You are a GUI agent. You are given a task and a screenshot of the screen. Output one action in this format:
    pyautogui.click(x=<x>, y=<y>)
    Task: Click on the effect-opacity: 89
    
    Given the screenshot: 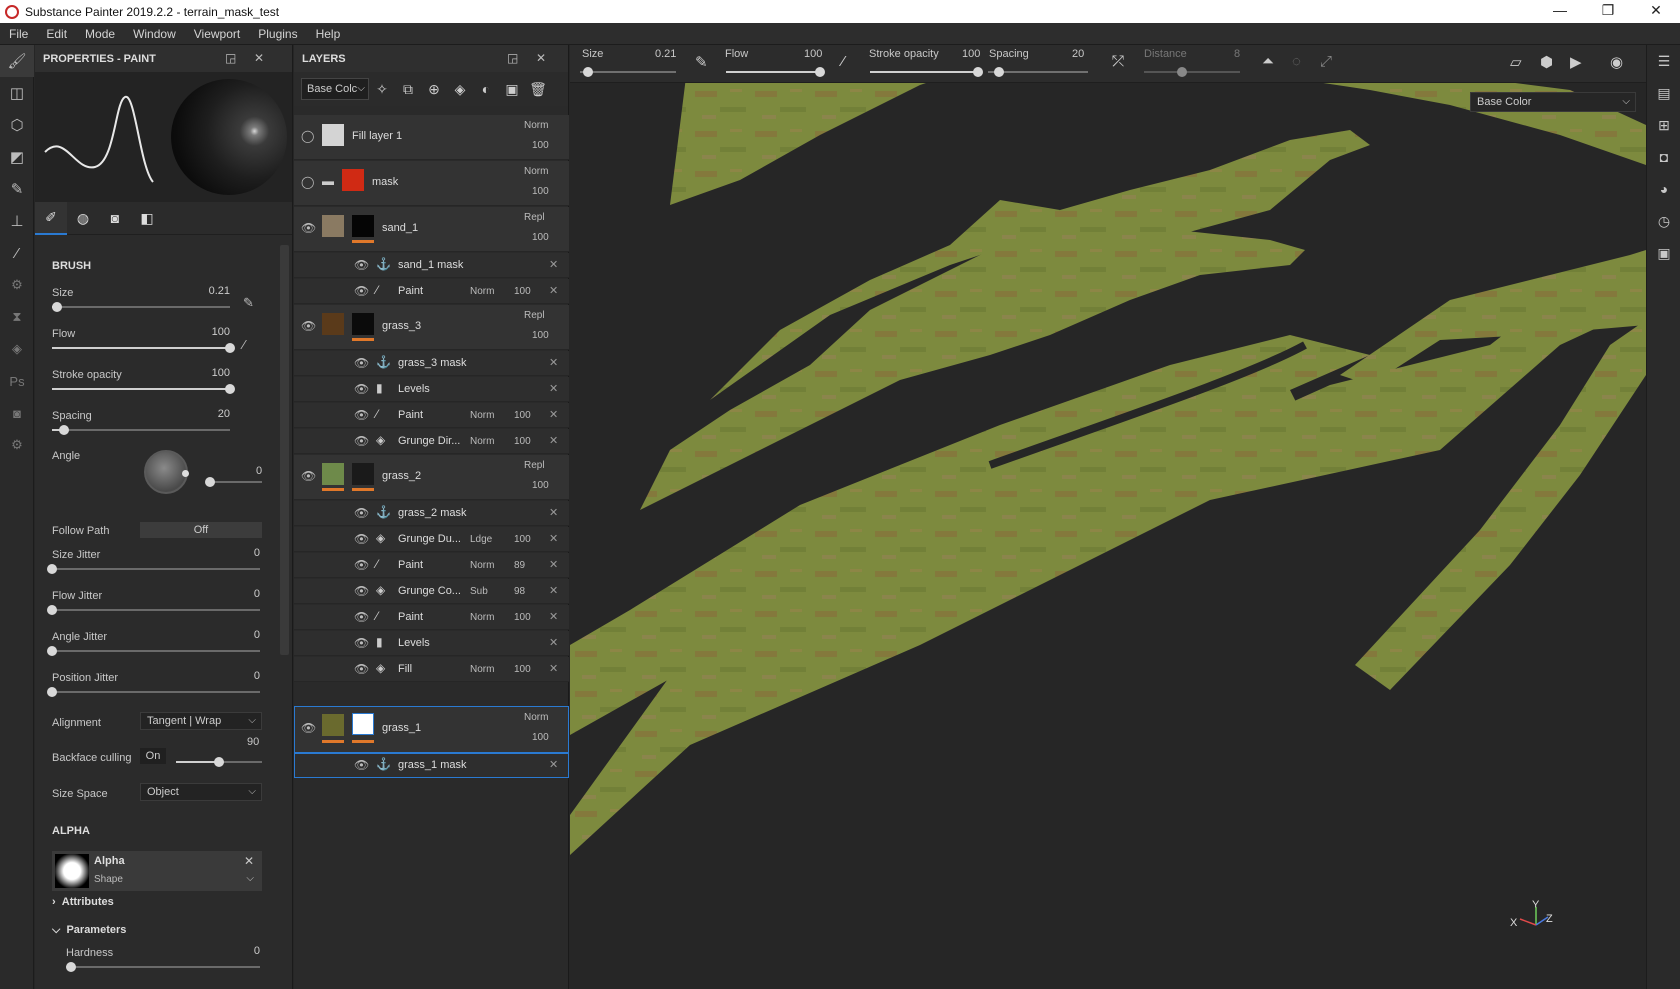 What is the action you would take?
    pyautogui.click(x=519, y=565)
    